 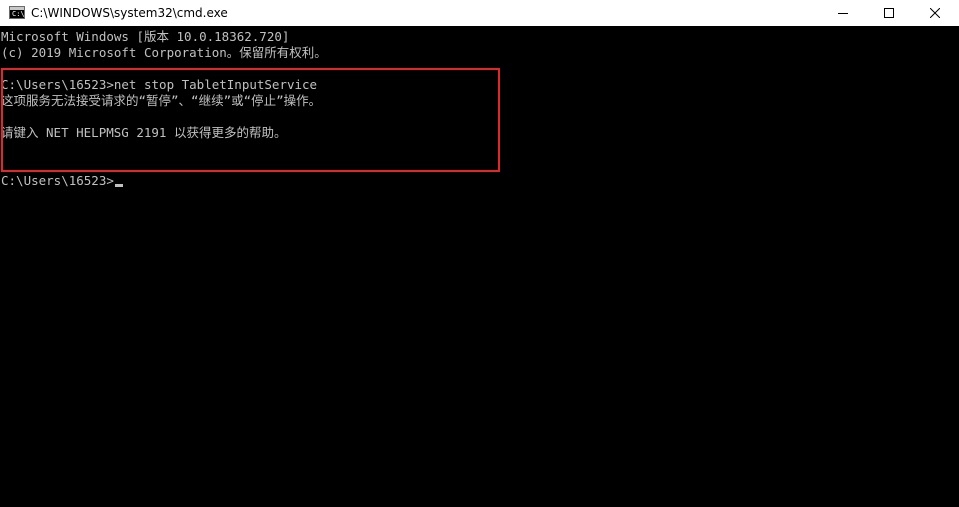 I want to click on maximize-button, so click(x=889, y=13).